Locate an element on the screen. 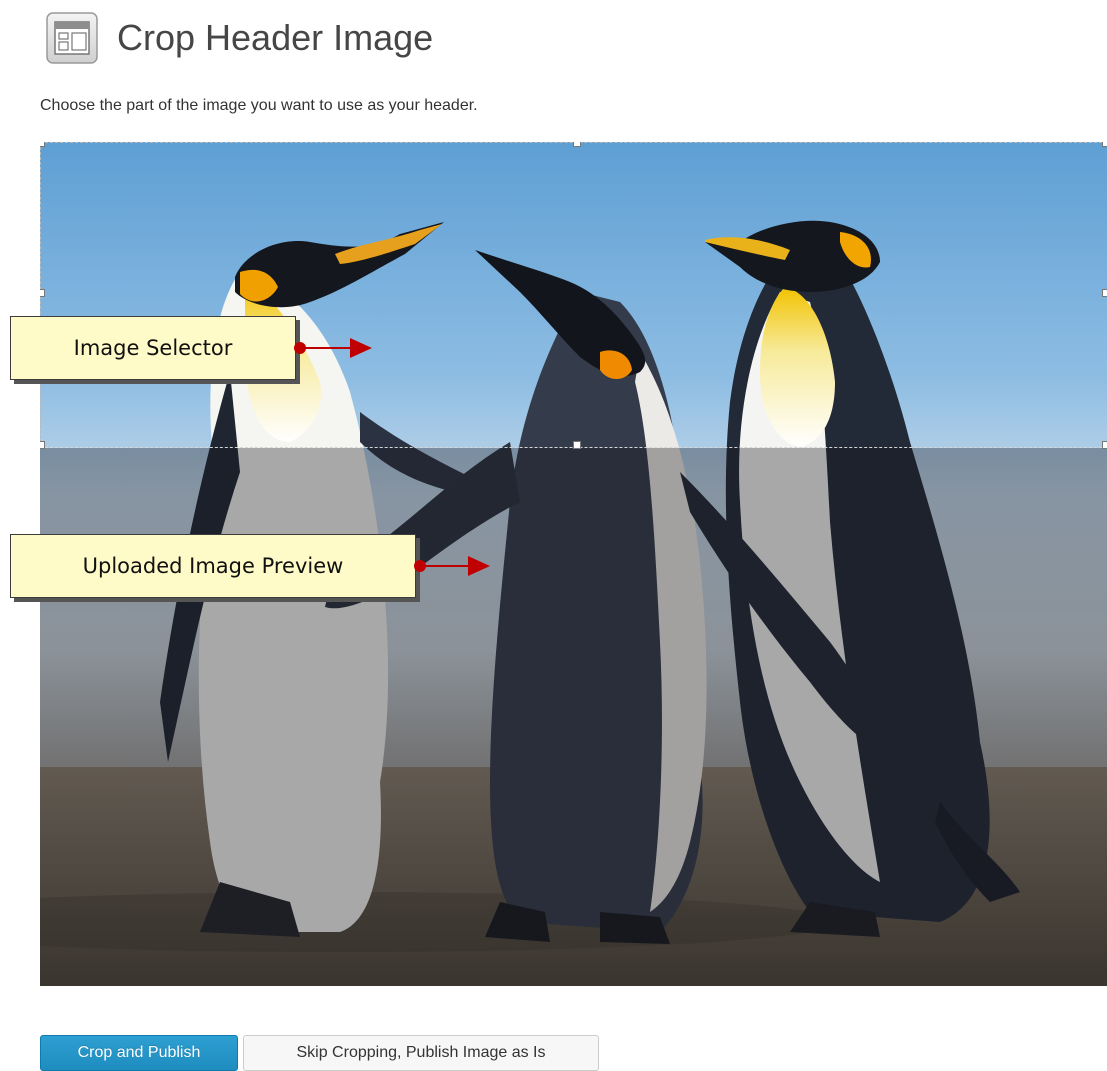 The height and width of the screenshot is (1071, 1107). resize-handle-bottom-right is located at coordinates (1104, 445).